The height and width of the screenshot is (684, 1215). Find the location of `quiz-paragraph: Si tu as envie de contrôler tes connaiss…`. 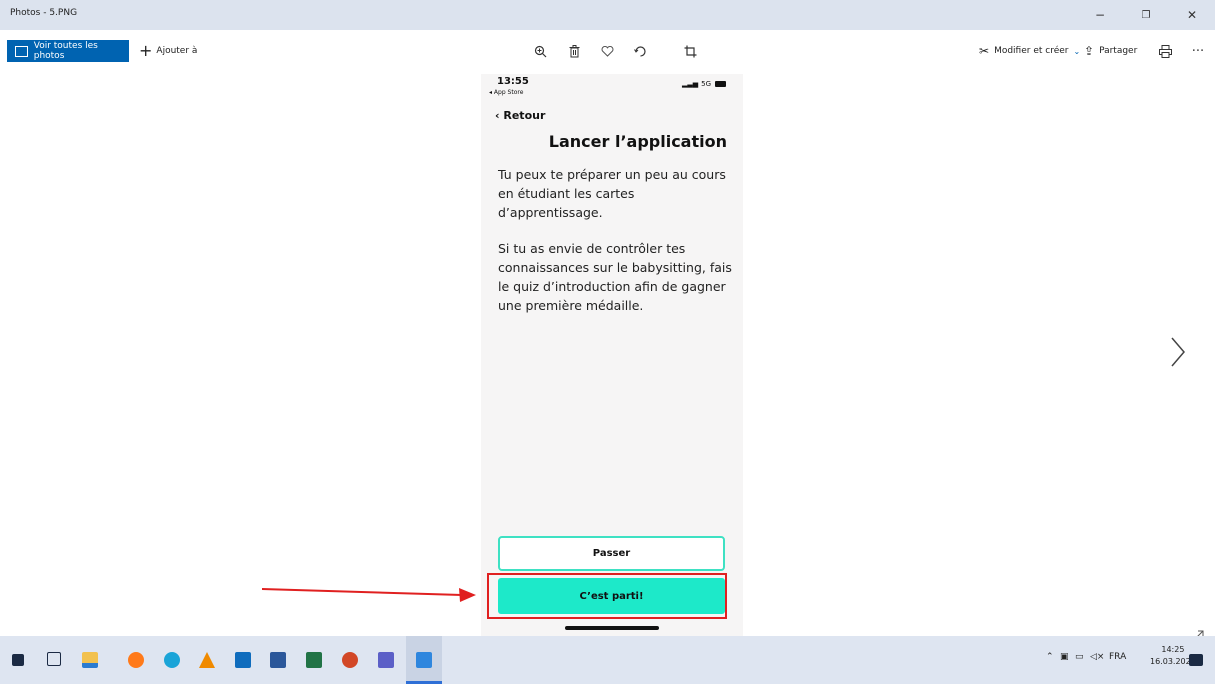

quiz-paragraph: Si tu as envie de contrôler tes connaiss… is located at coordinates (615, 277).